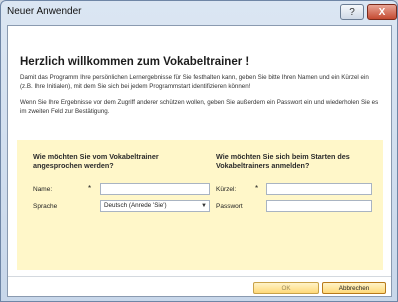 This screenshot has width=398, height=302. I want to click on password-field, so click(319, 206).